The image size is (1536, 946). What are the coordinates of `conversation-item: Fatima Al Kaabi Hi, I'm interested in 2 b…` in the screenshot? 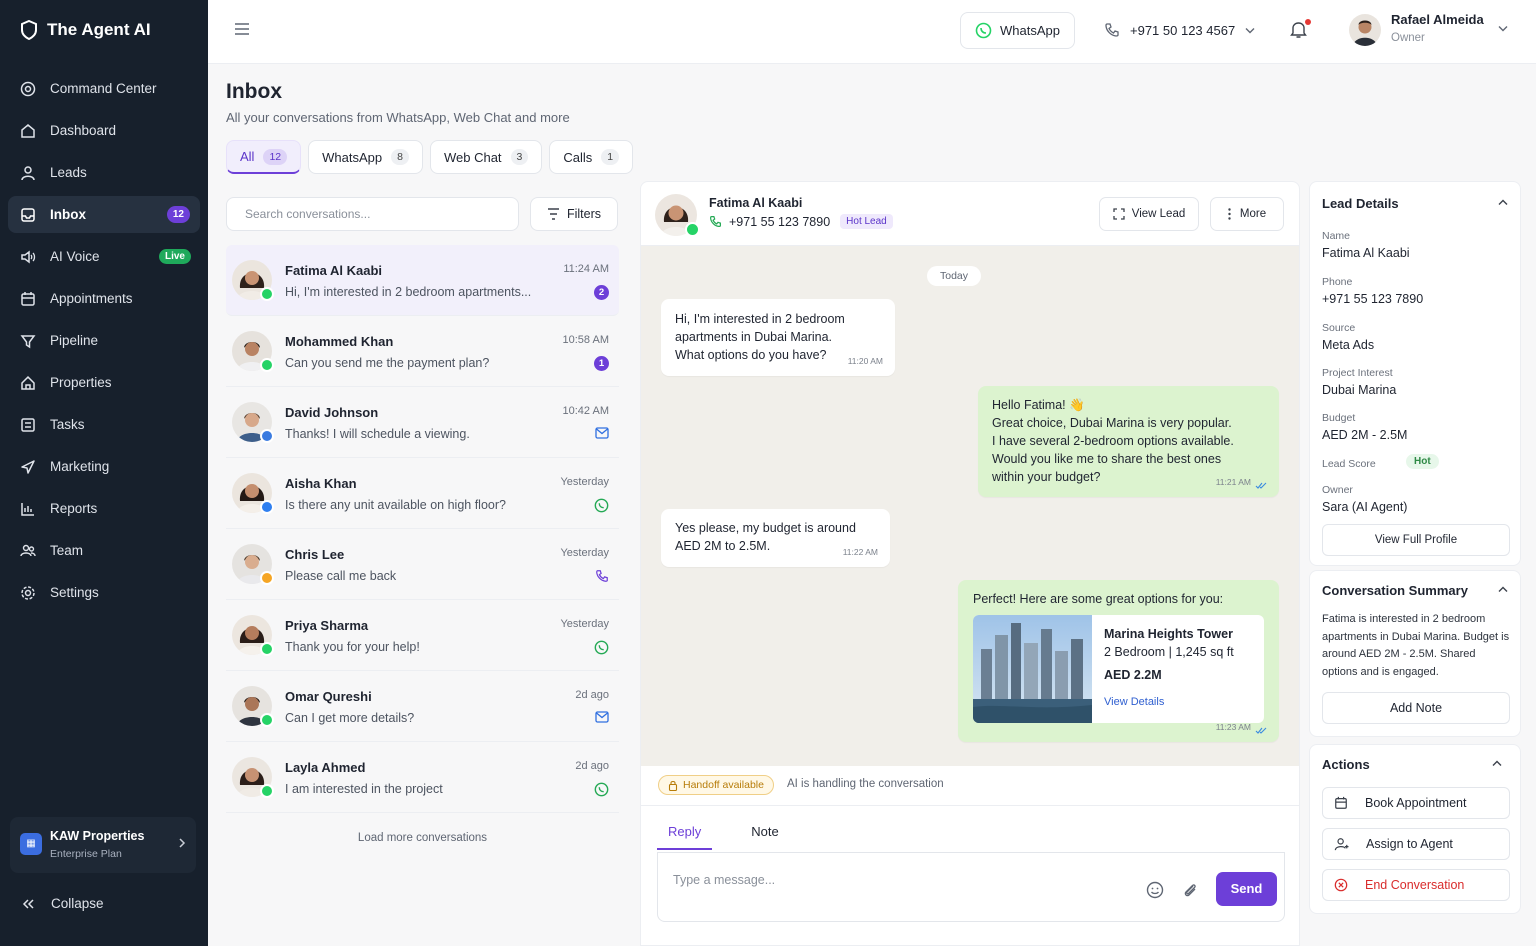 It's located at (422, 280).